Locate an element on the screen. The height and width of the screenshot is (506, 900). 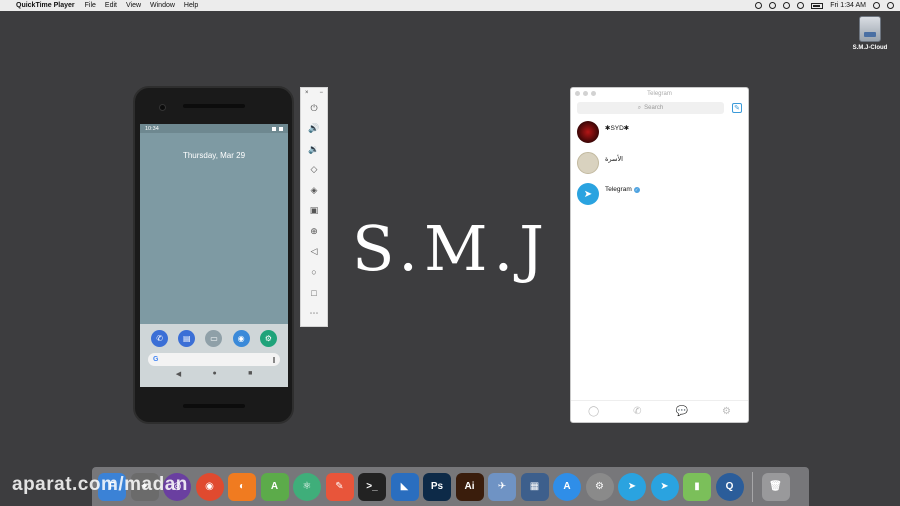
messages-app-icon: ▤ is located at coordinates (187, 338).